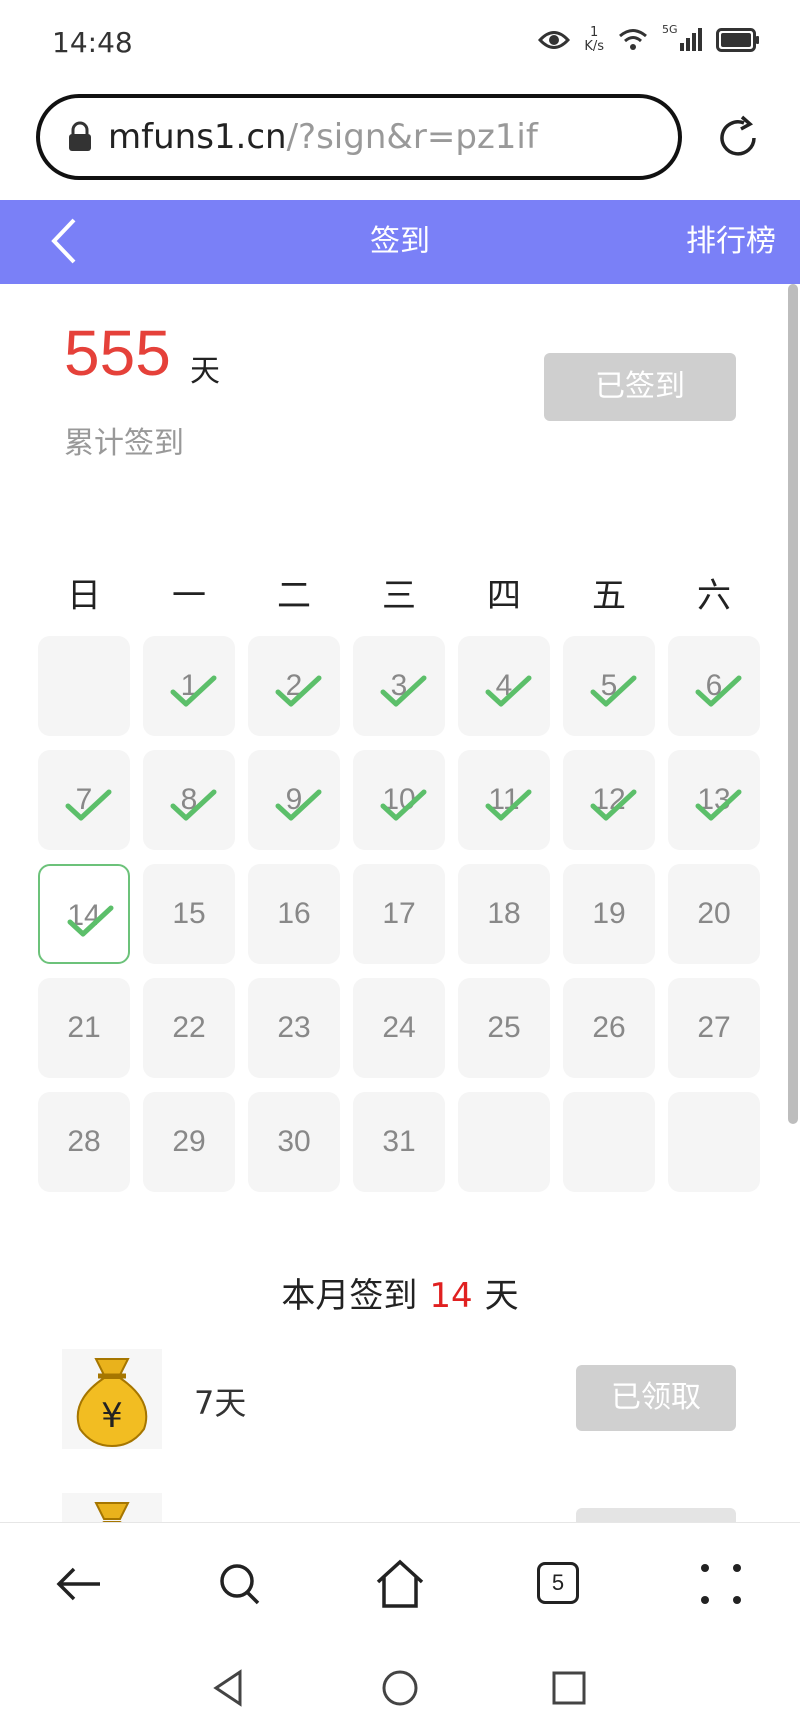 This screenshot has width=800, height=1734. I want to click on tabs-button: 5, so click(558, 1583).